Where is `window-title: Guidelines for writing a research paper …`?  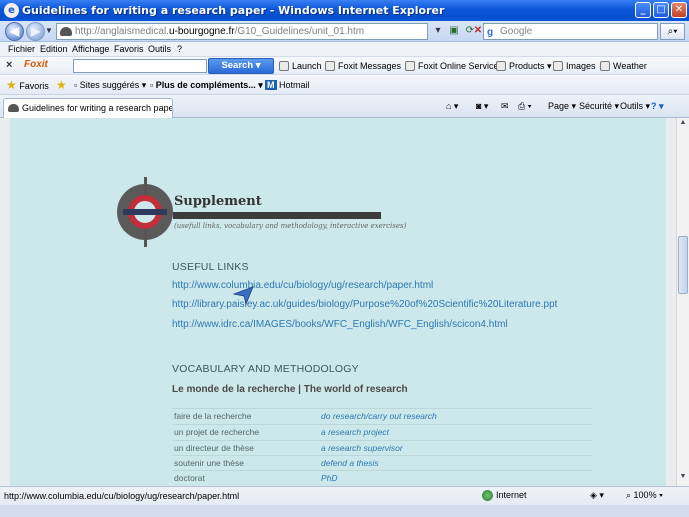
window-title: Guidelines for writing a research paper … is located at coordinates (233, 10).